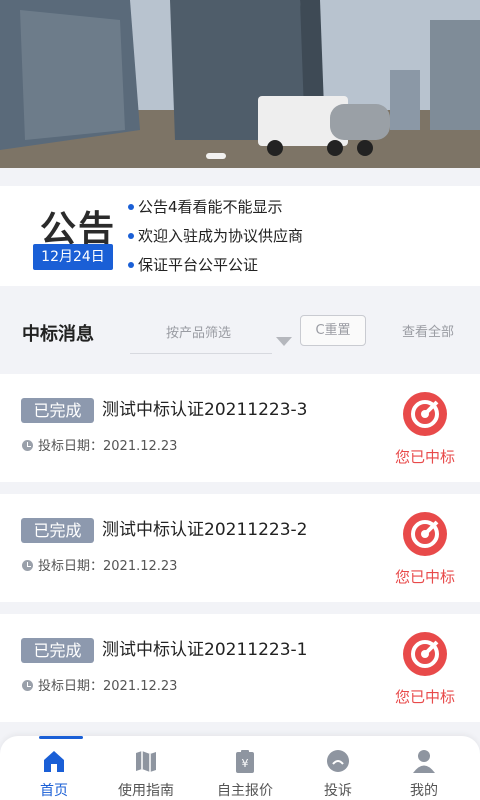 This screenshot has width=480, height=800. I want to click on map-icon, so click(146, 761).